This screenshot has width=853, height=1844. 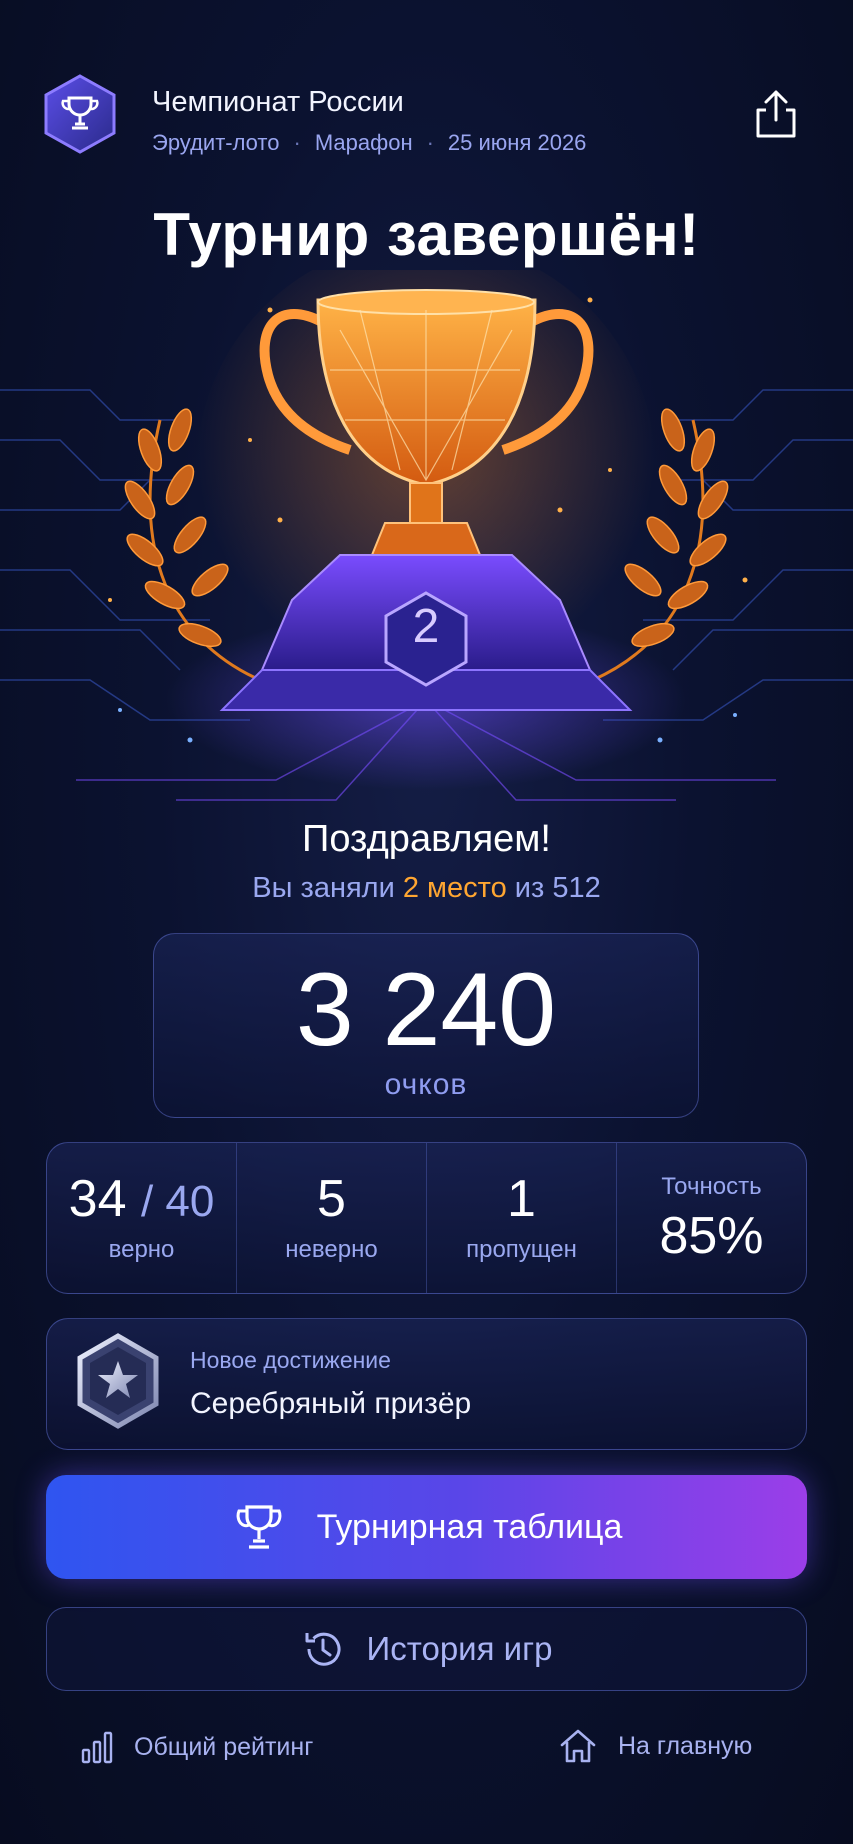 I want to click on home-label: На главную, so click(x=685, y=1745).